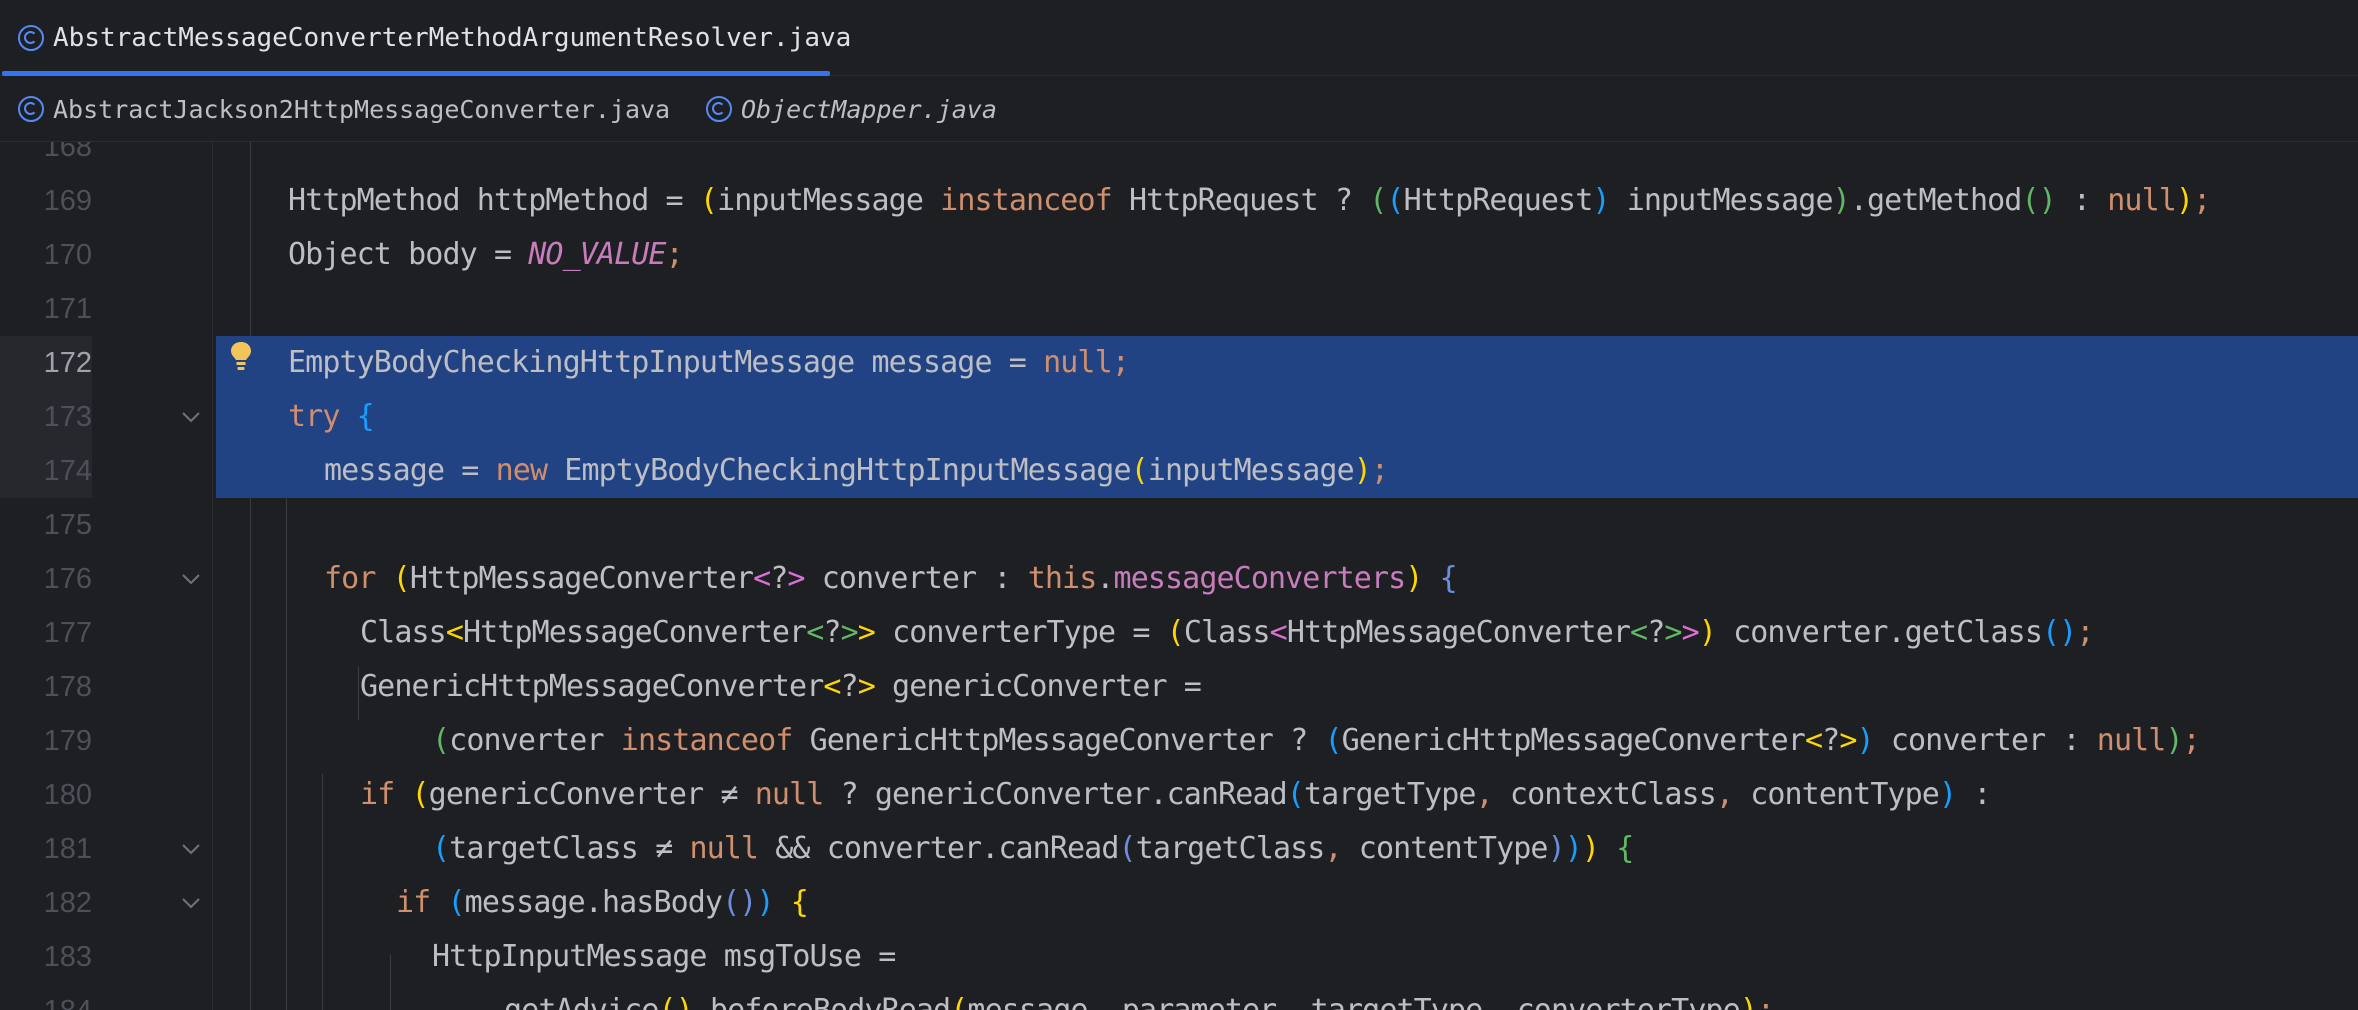 The image size is (2358, 1010). What do you see at coordinates (67, 741) in the screenshot?
I see `line-number: 179` at bounding box center [67, 741].